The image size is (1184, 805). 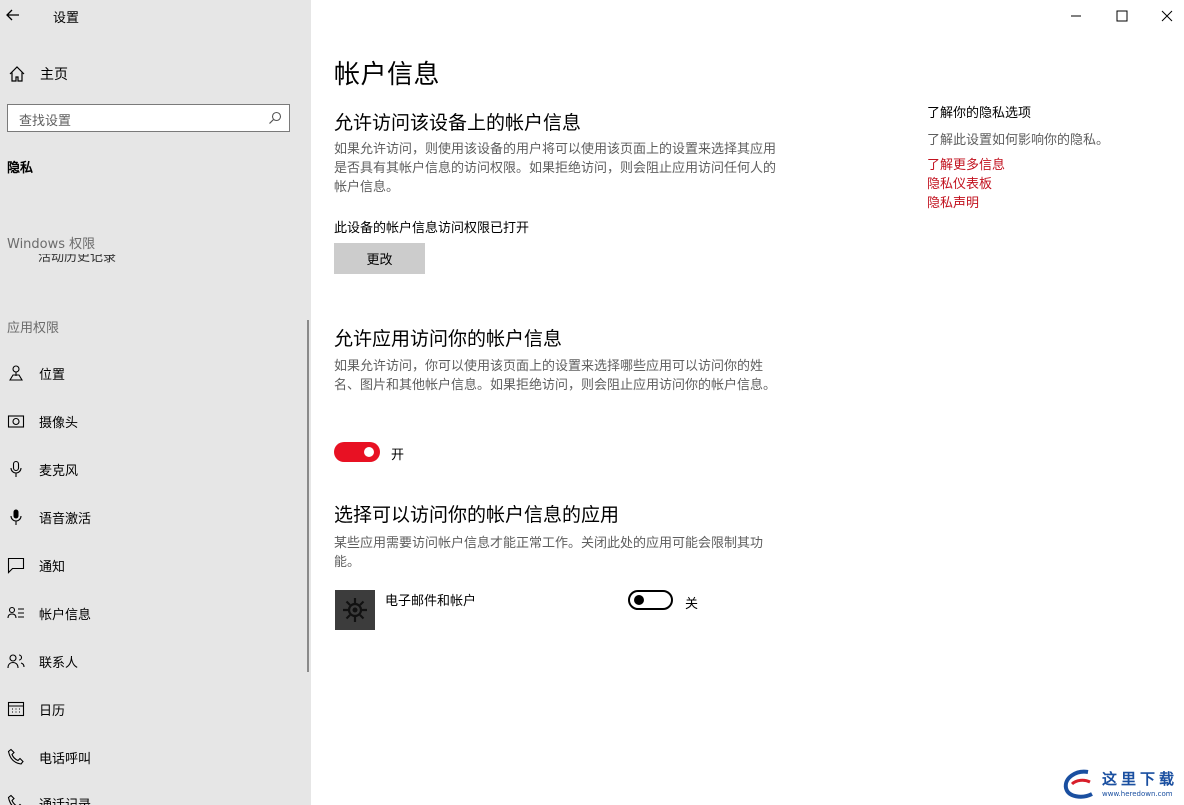 I want to click on learn-more-link: 了解更多信息, so click(x=966, y=163).